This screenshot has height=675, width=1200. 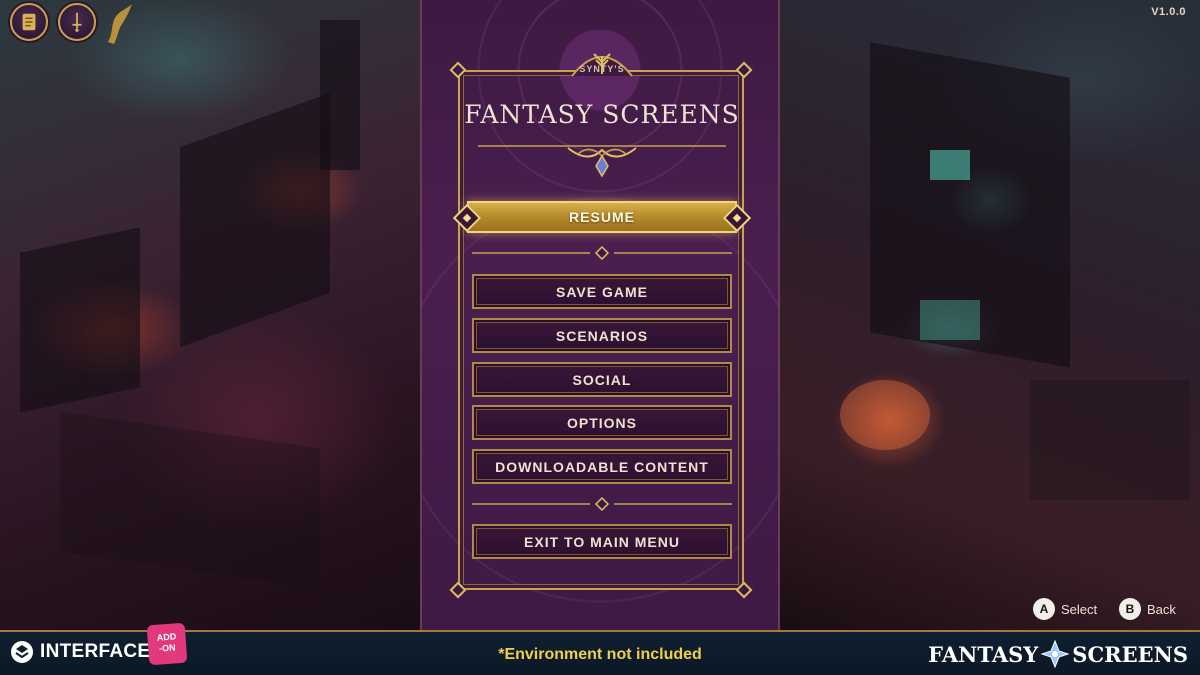 I want to click on save-game-label: SAVE GAME, so click(x=602, y=291).